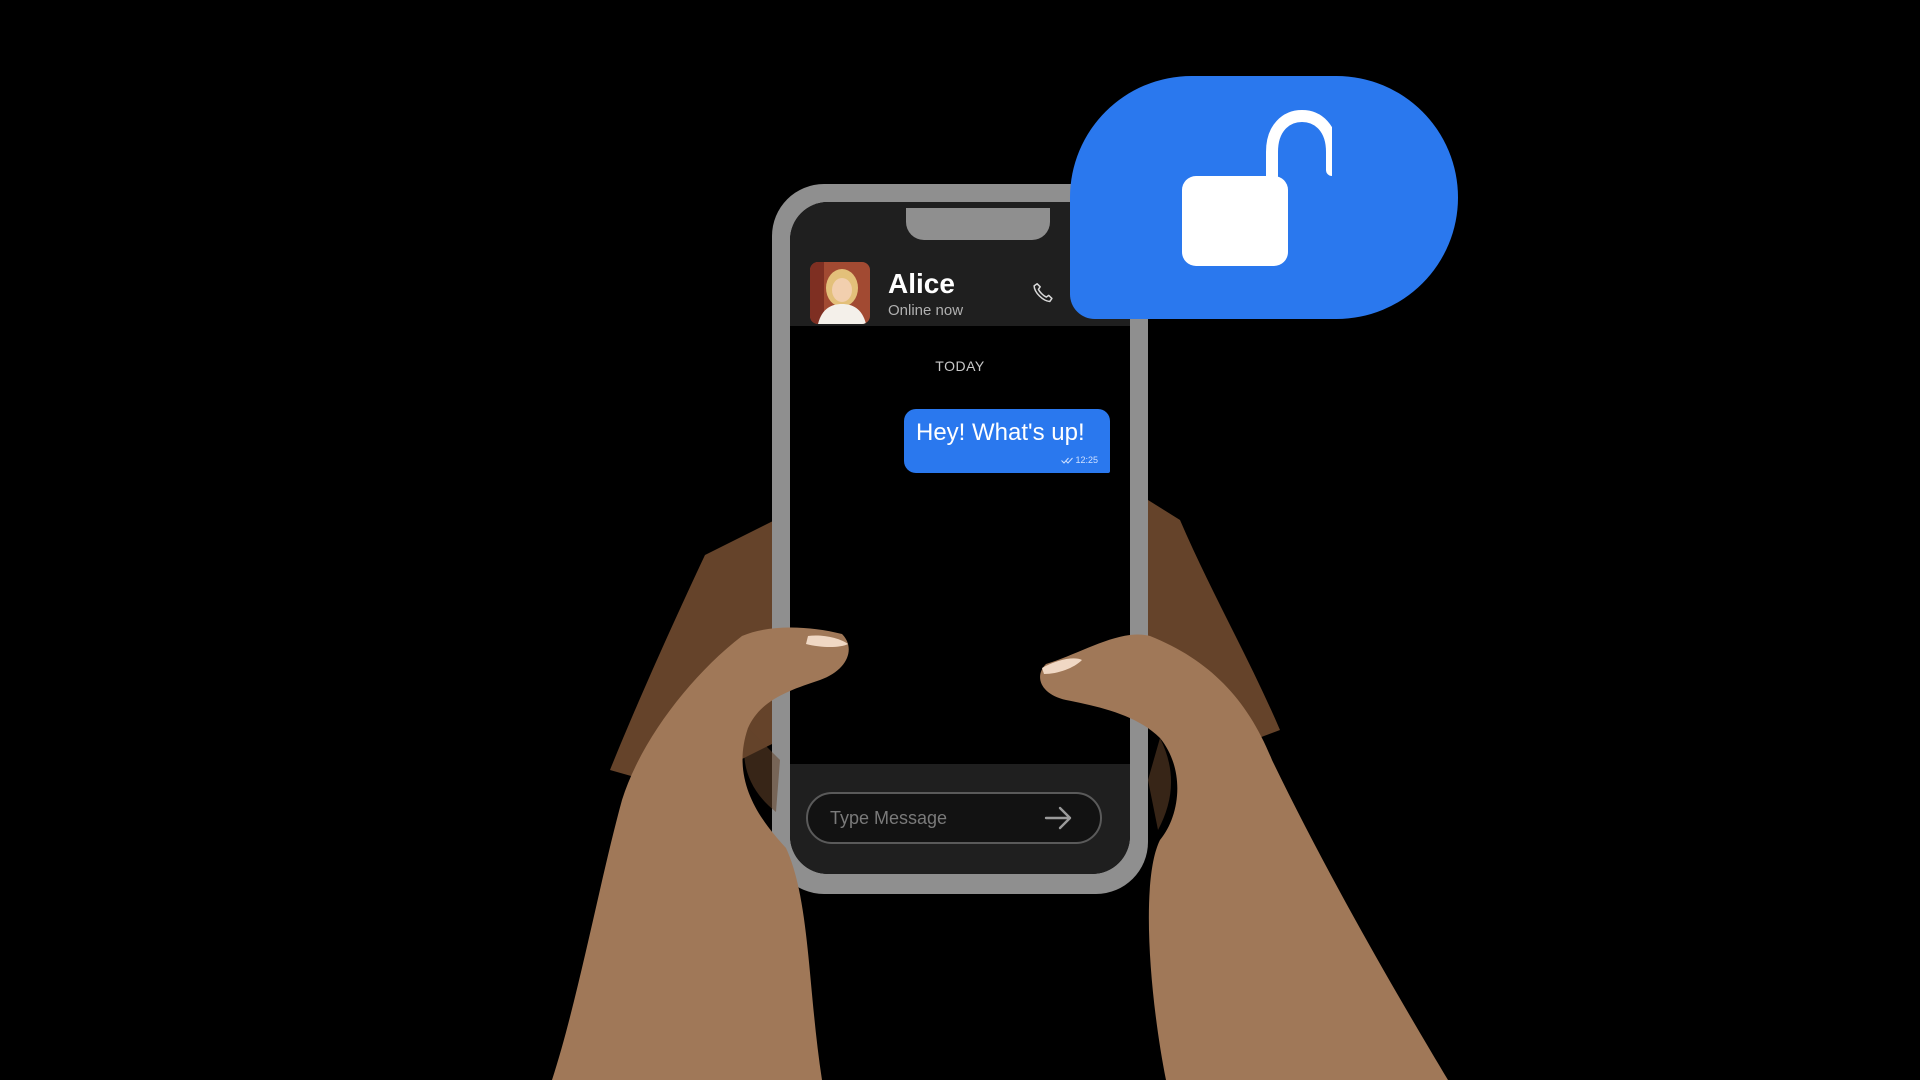 The height and width of the screenshot is (1080, 1920). I want to click on phone-notch, so click(978, 224).